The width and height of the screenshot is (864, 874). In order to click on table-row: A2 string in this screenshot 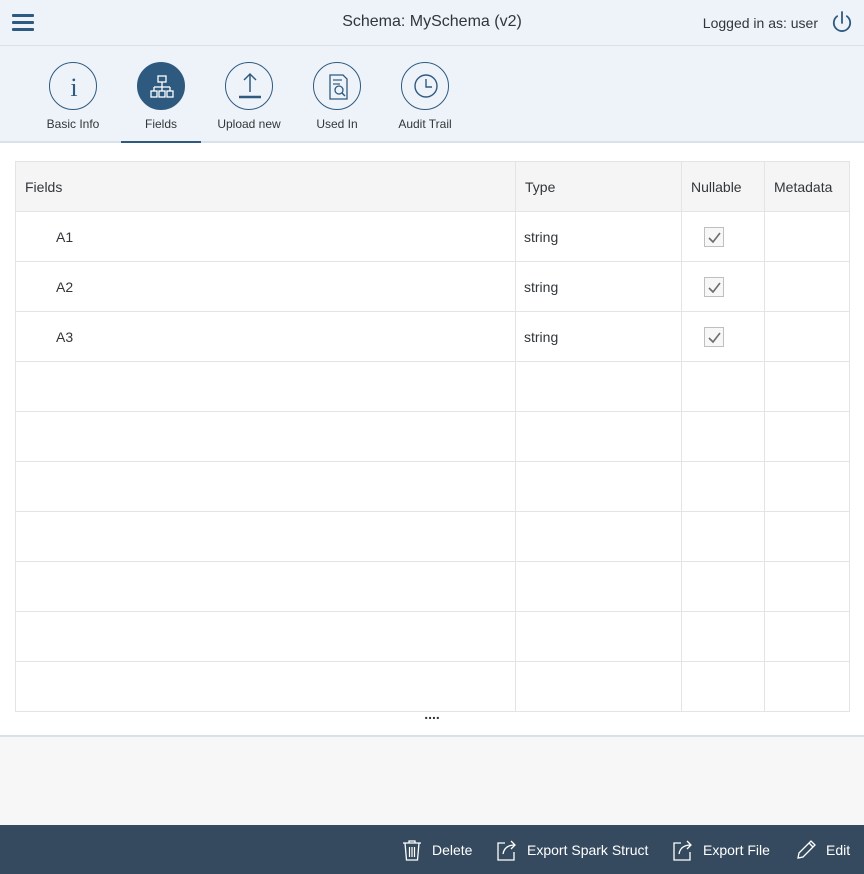, I will do `click(432, 286)`.